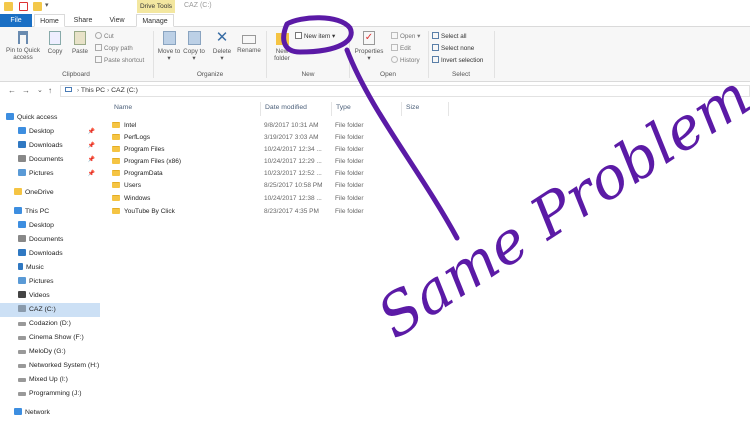 The image size is (750, 422). Describe the element at coordinates (50, 193) in the screenshot. I see `nav-onedrive: OneDrive` at that location.